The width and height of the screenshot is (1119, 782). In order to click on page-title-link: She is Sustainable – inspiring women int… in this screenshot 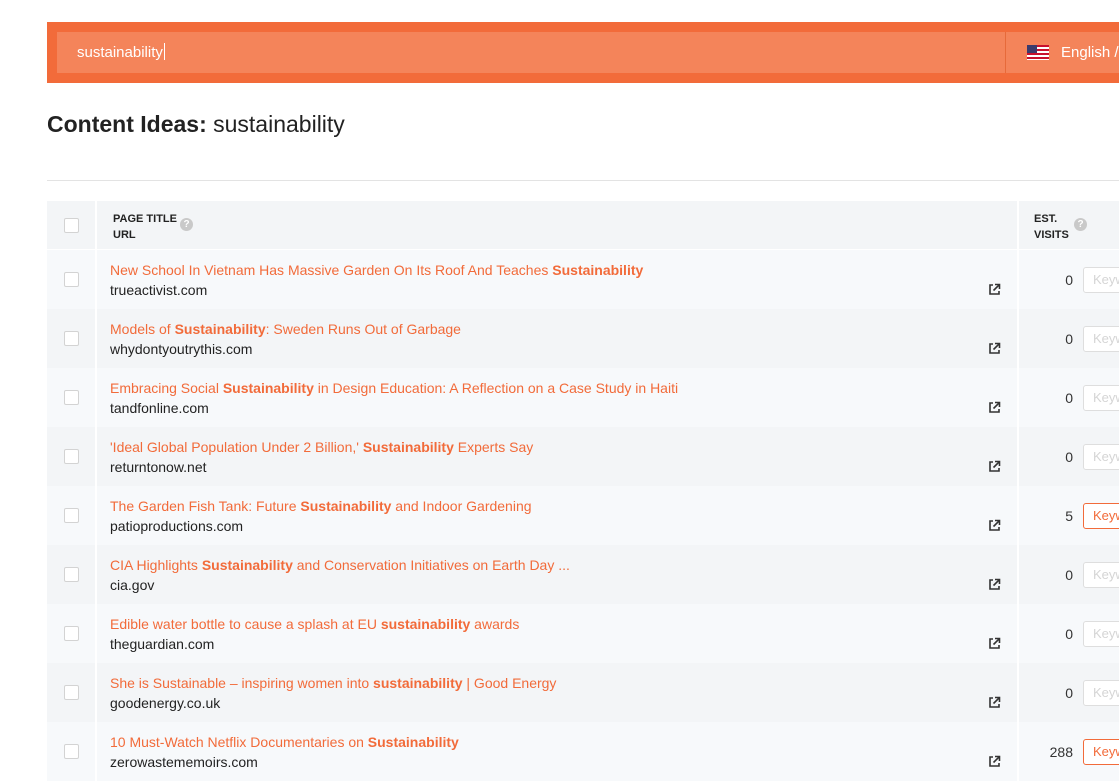, I will do `click(333, 683)`.